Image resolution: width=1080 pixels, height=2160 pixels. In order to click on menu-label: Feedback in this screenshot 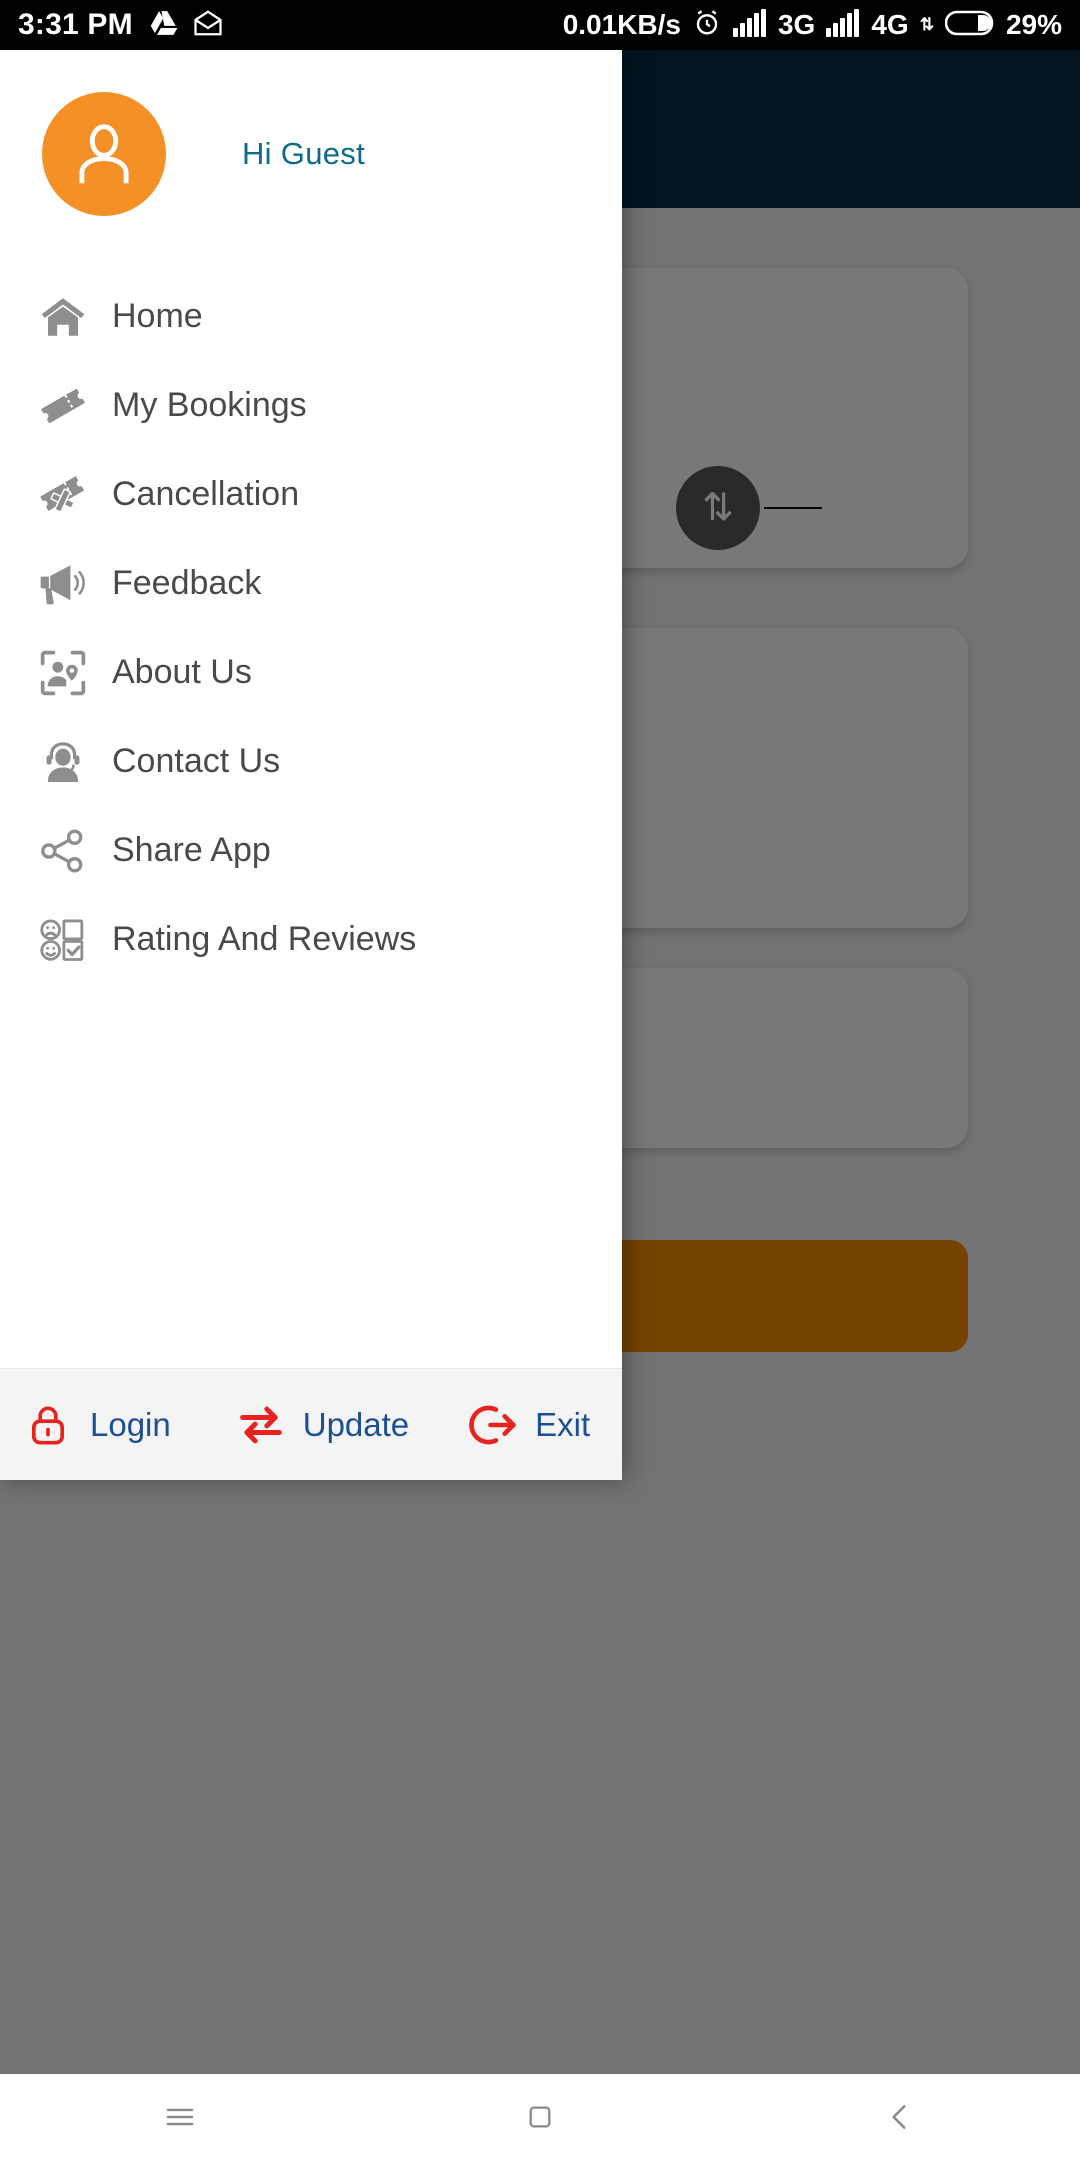, I will do `click(187, 583)`.